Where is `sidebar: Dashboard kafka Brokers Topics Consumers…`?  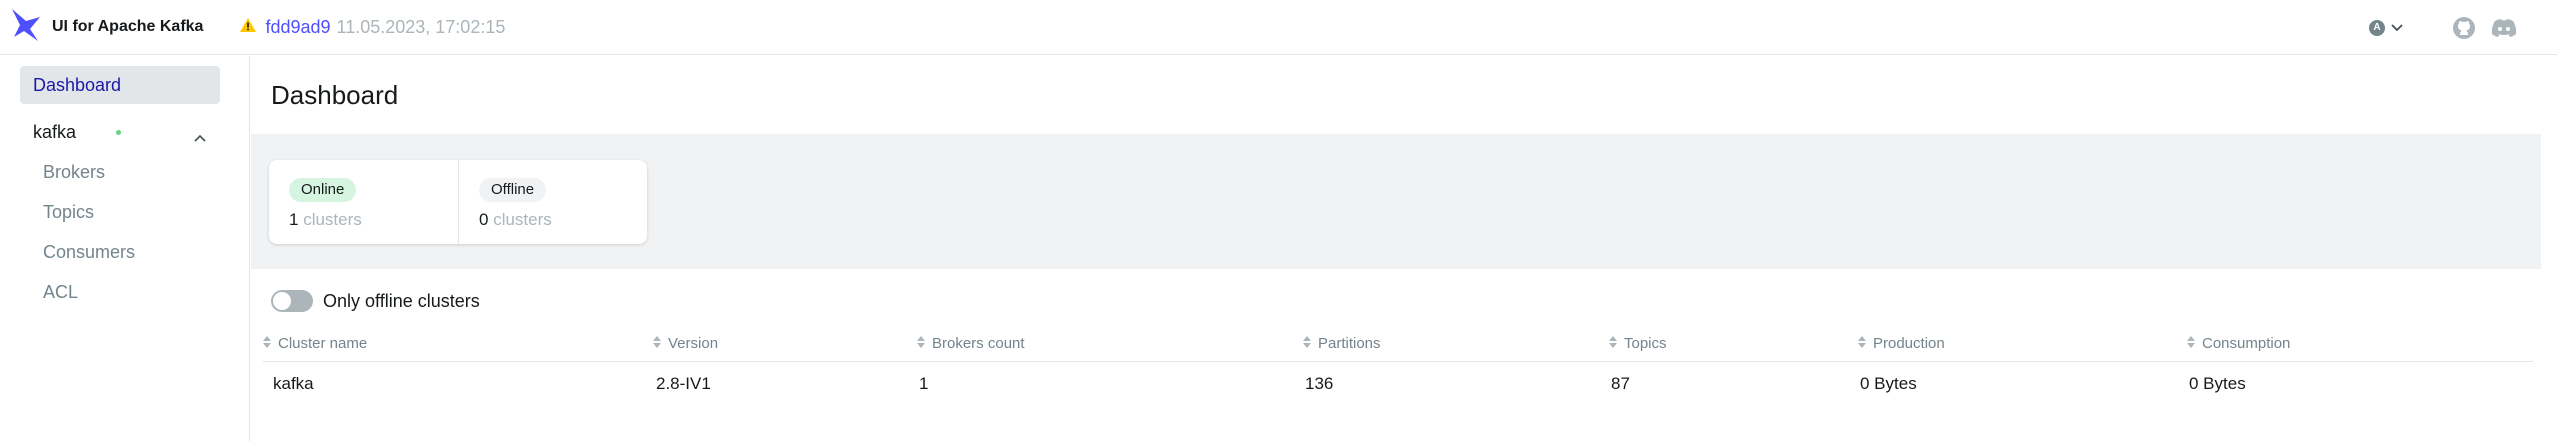
sidebar: Dashboard kafka Brokers Topics Consumers… is located at coordinates (125, 248).